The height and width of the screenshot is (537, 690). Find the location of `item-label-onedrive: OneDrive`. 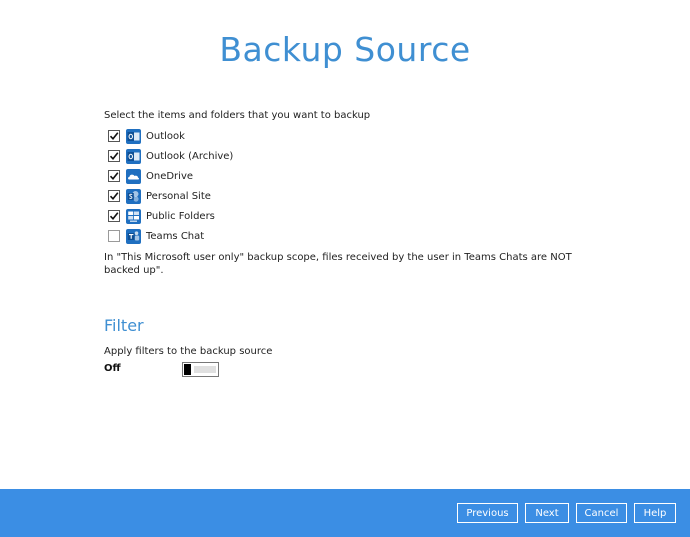

item-label-onedrive: OneDrive is located at coordinates (170, 176).